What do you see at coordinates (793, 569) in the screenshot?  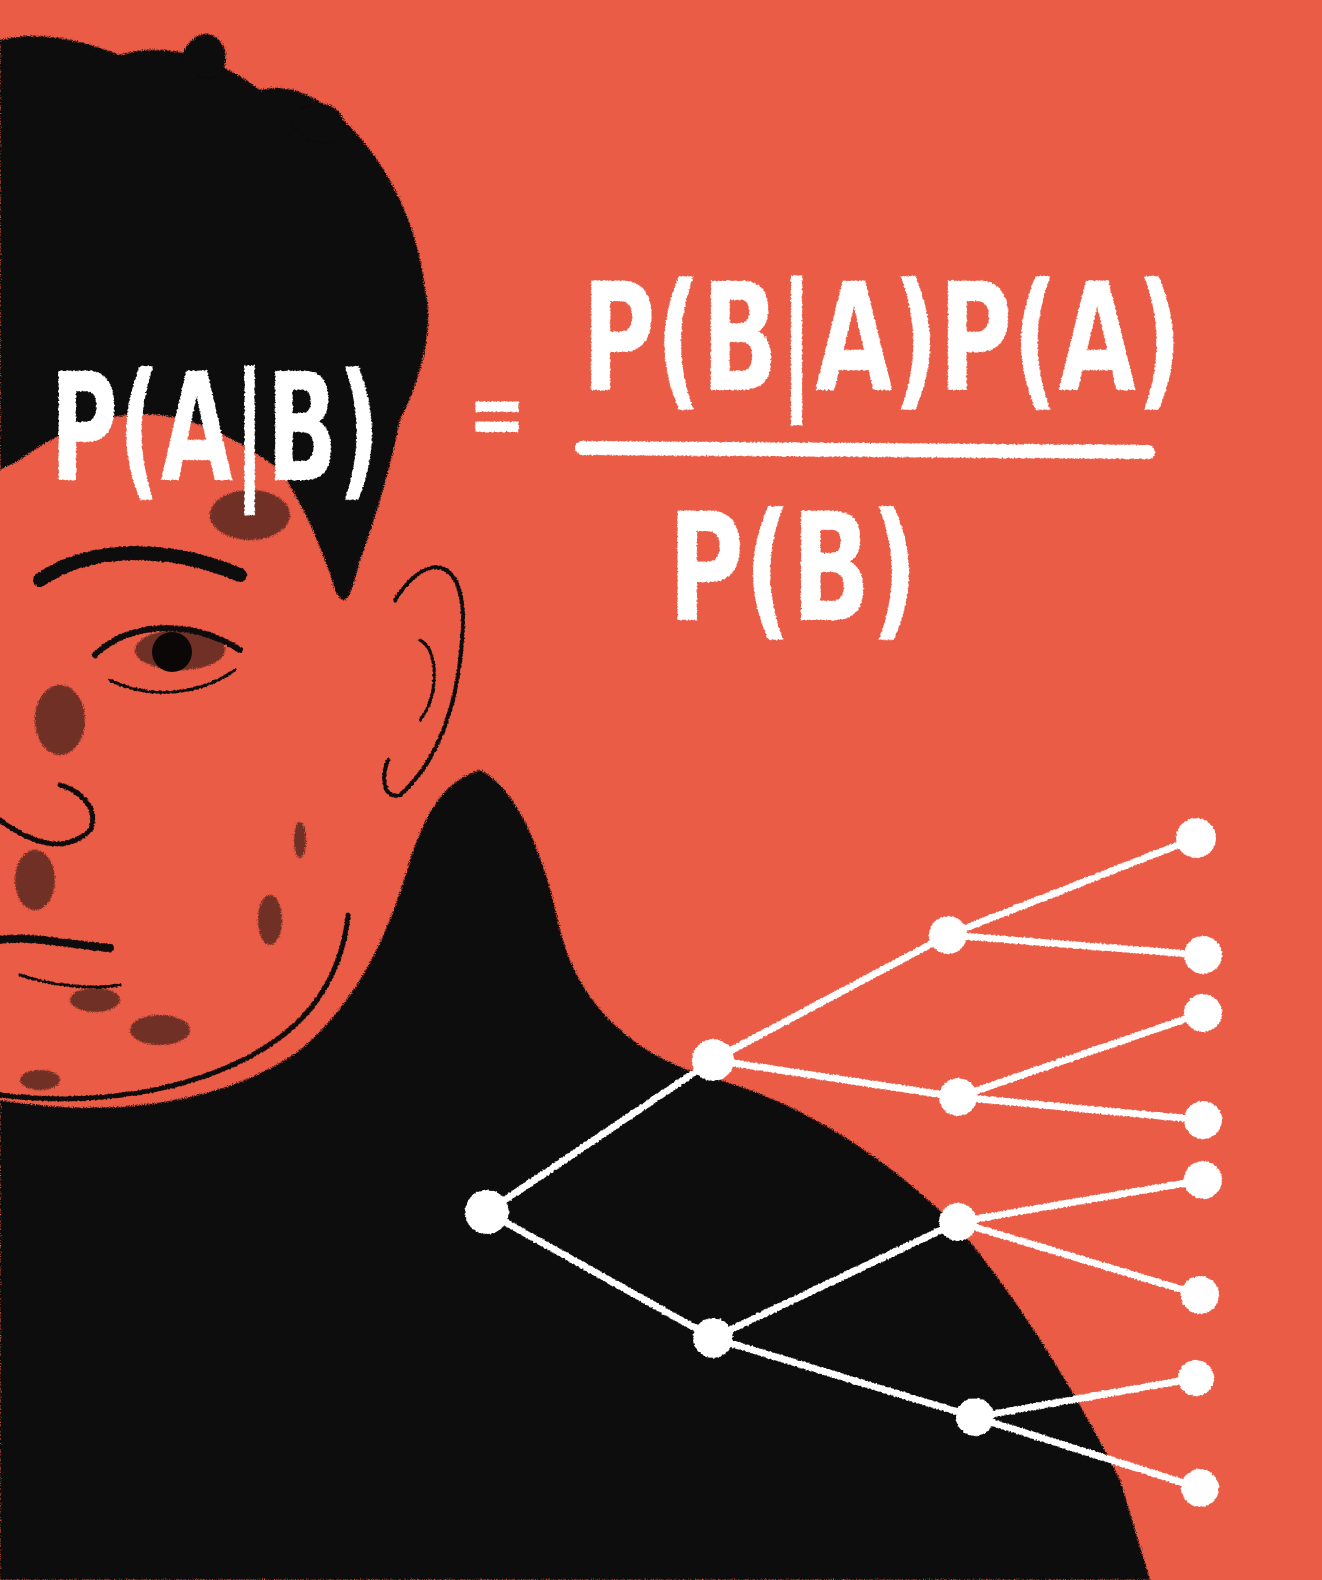 I see `formula-denominator: P(B)` at bounding box center [793, 569].